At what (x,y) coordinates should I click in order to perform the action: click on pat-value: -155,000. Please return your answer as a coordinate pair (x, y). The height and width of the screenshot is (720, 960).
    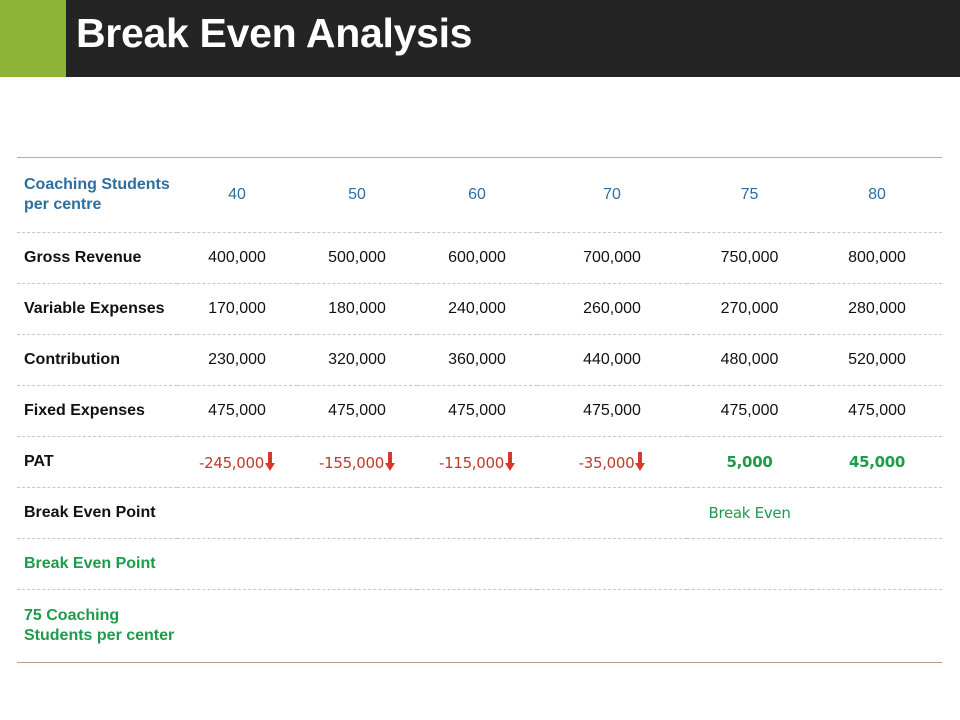
    Looking at the image, I should click on (351, 462).